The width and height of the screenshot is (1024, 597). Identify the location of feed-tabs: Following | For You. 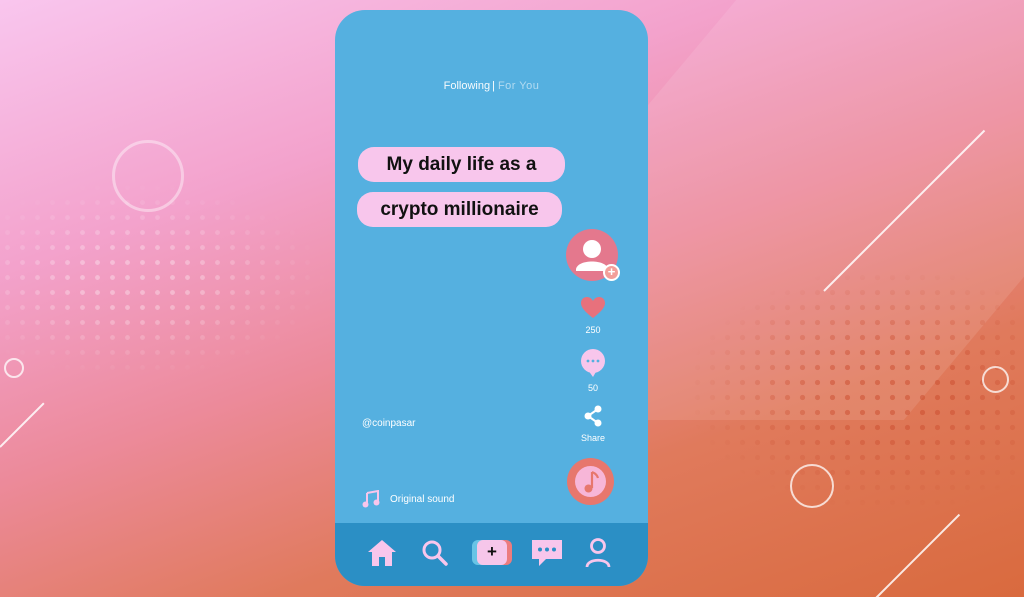
(491, 86).